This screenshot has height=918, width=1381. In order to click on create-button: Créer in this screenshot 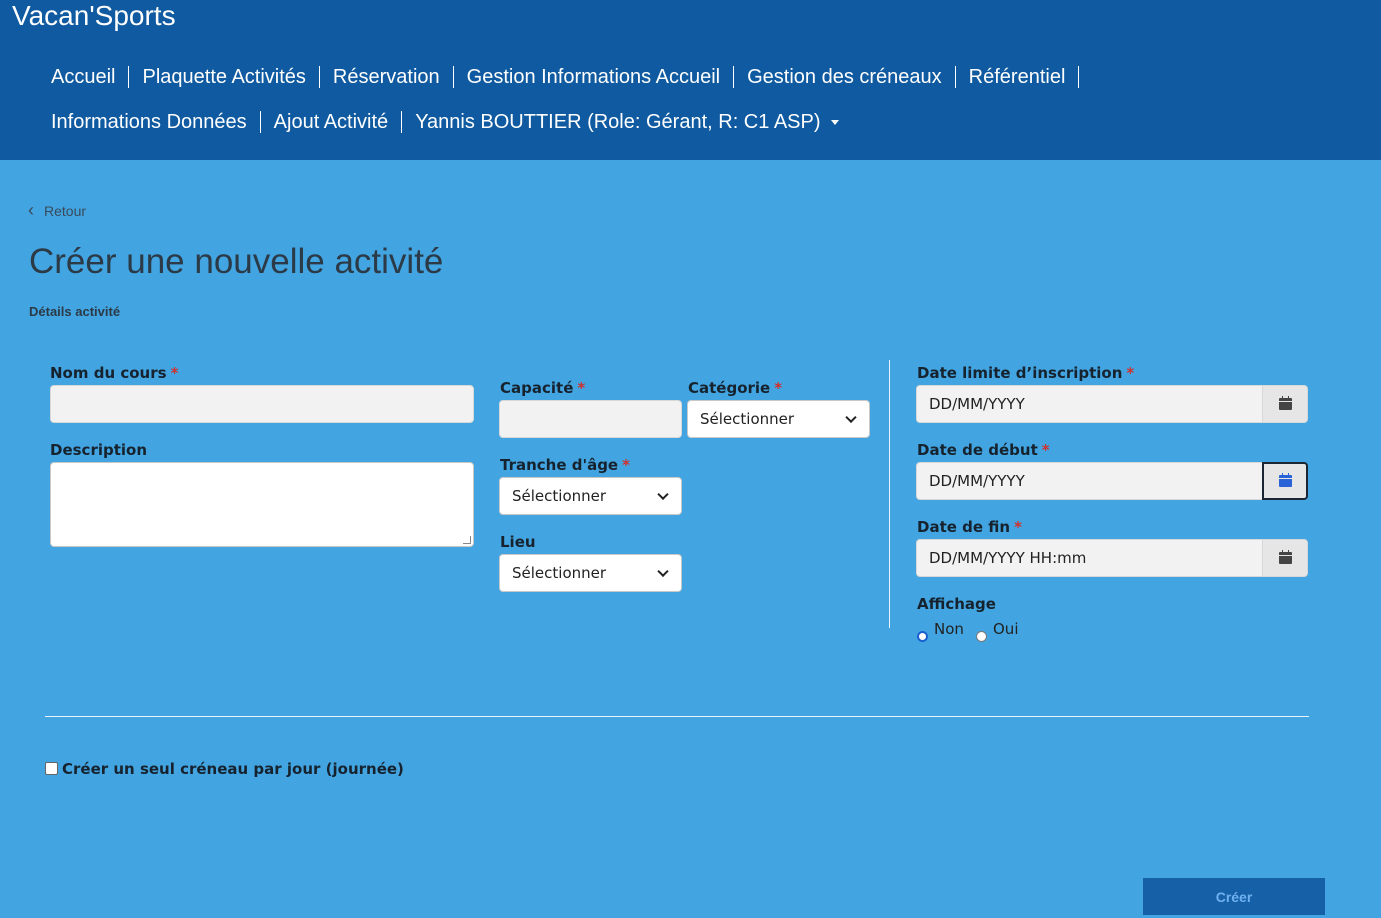, I will do `click(1234, 896)`.